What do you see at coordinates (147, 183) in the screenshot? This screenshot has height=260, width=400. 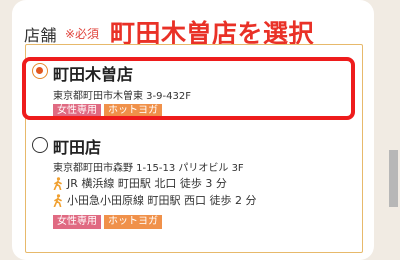 I see `access-text: JR 横浜線 町田駅 北口 徒歩 3 分` at bounding box center [147, 183].